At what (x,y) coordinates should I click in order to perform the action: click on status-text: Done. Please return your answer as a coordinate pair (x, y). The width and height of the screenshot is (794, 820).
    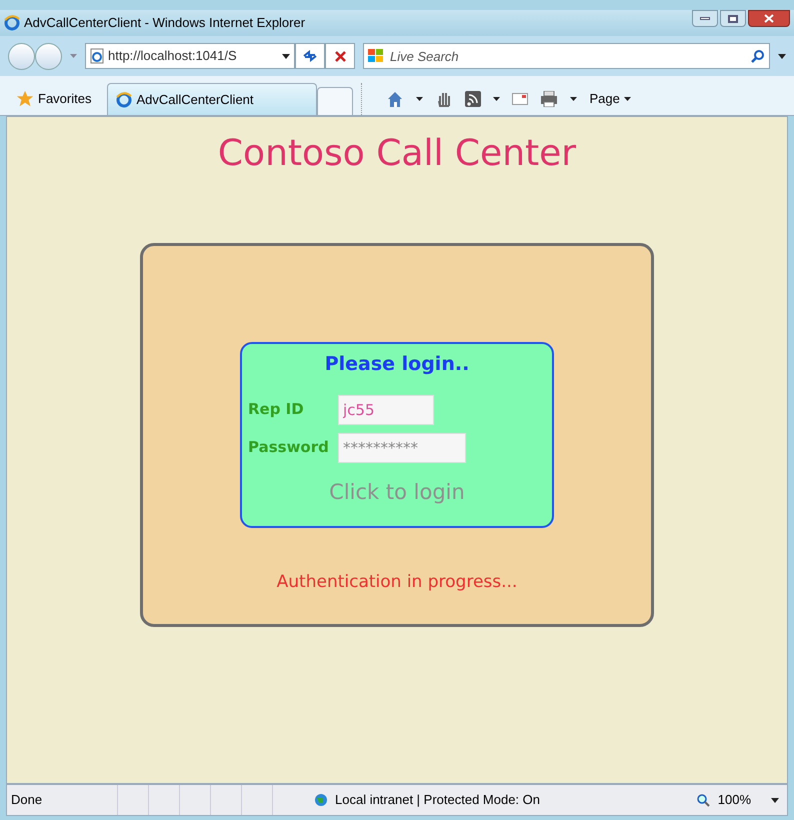
    Looking at the image, I should click on (27, 800).